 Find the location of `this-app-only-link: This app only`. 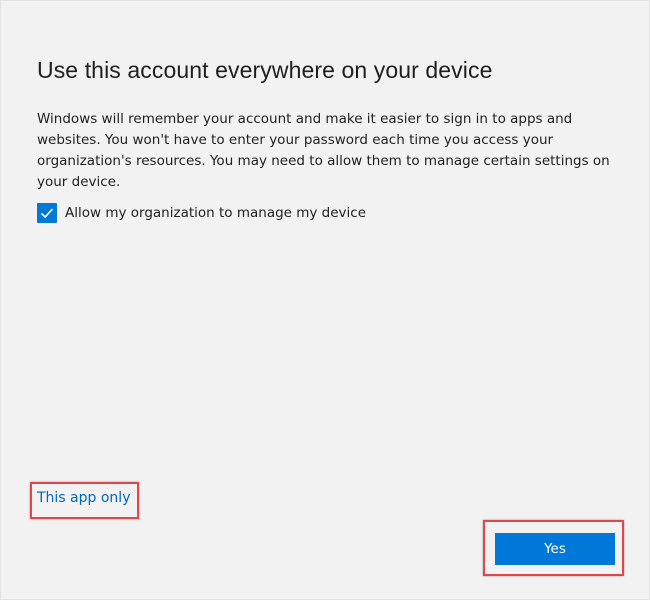

this-app-only-link: This app only is located at coordinates (83, 498).